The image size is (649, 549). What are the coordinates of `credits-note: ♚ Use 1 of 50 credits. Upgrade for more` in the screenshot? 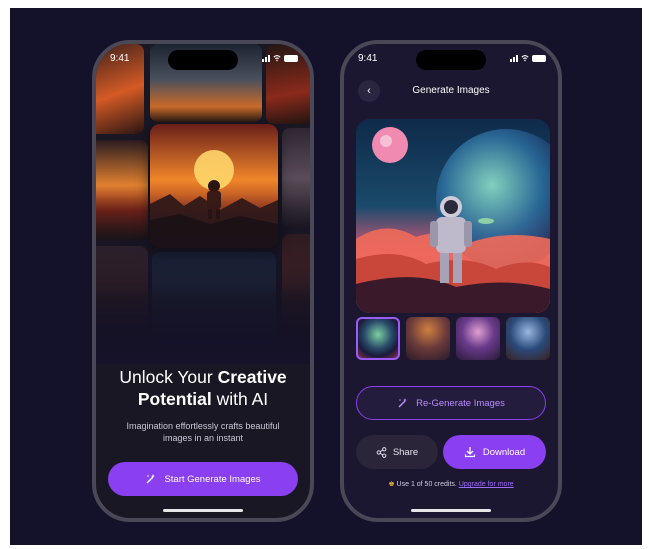 It's located at (451, 484).